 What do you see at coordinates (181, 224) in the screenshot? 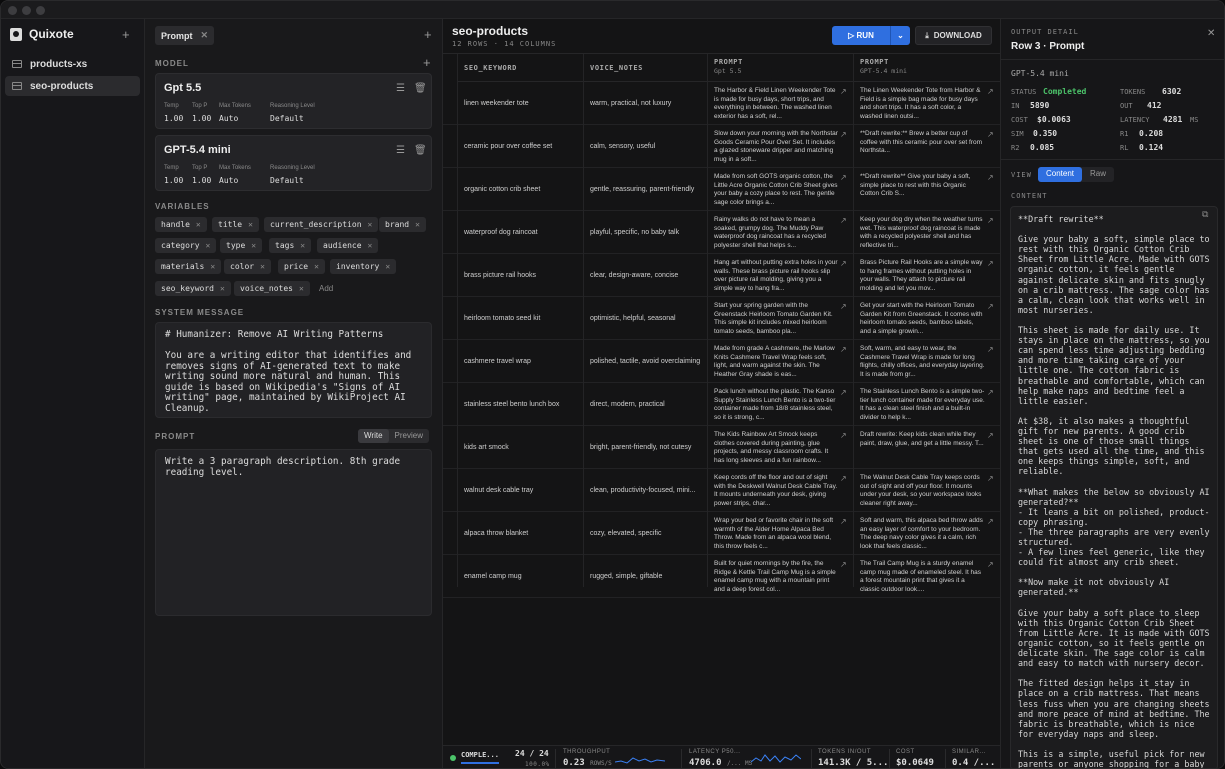
I see `variable-chip: handle ✕` at bounding box center [181, 224].